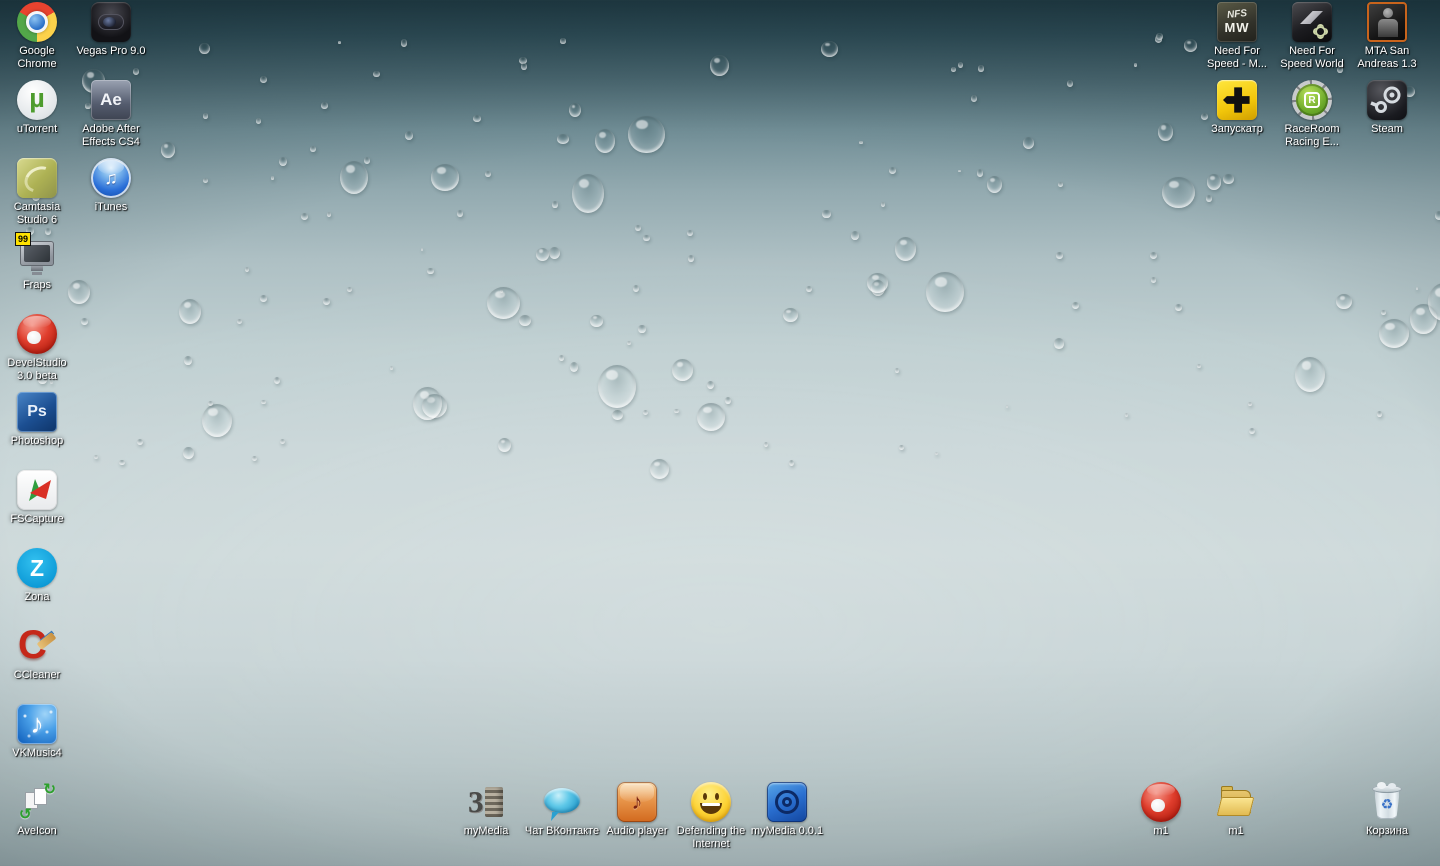 This screenshot has width=1440, height=866. What do you see at coordinates (486, 802) in the screenshot?
I see `3m-letters-icon: 3` at bounding box center [486, 802].